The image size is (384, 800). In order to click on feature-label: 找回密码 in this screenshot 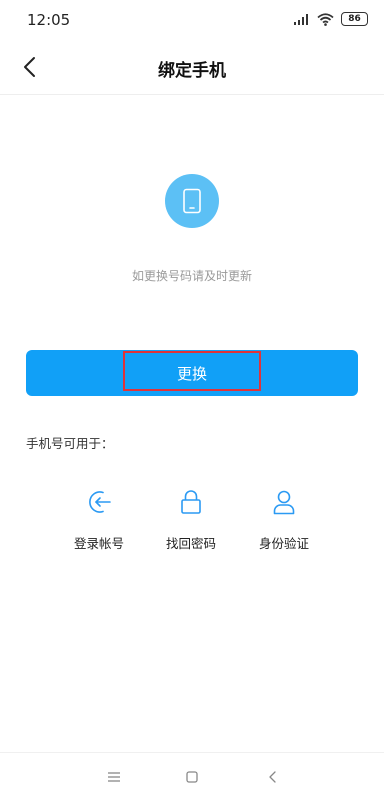, I will do `click(190, 543)`.